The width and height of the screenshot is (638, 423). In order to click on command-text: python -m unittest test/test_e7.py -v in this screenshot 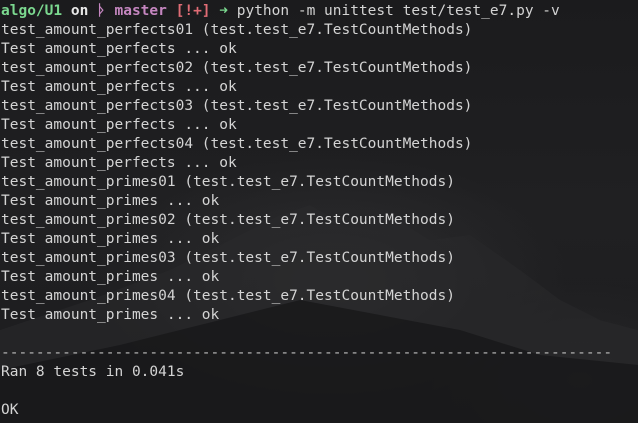, I will do `click(398, 11)`.